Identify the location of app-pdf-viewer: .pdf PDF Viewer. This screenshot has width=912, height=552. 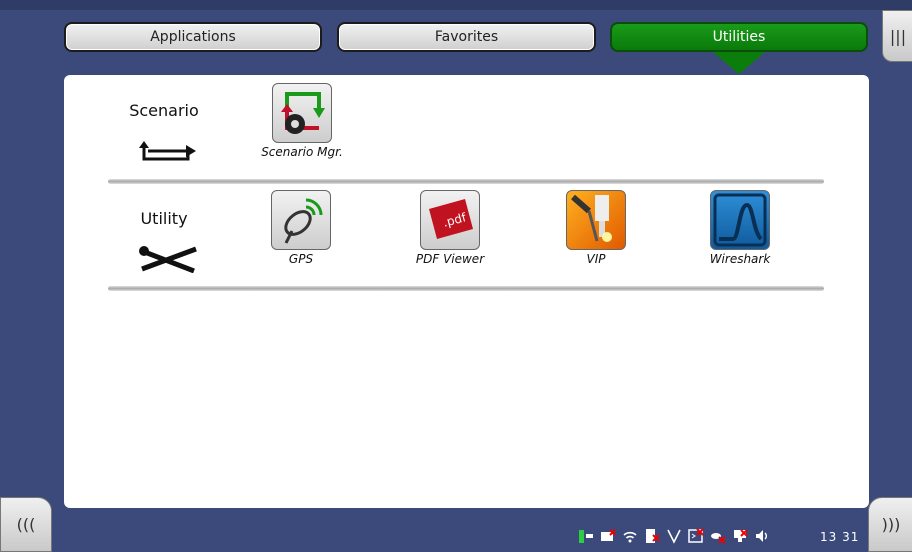
(450, 228).